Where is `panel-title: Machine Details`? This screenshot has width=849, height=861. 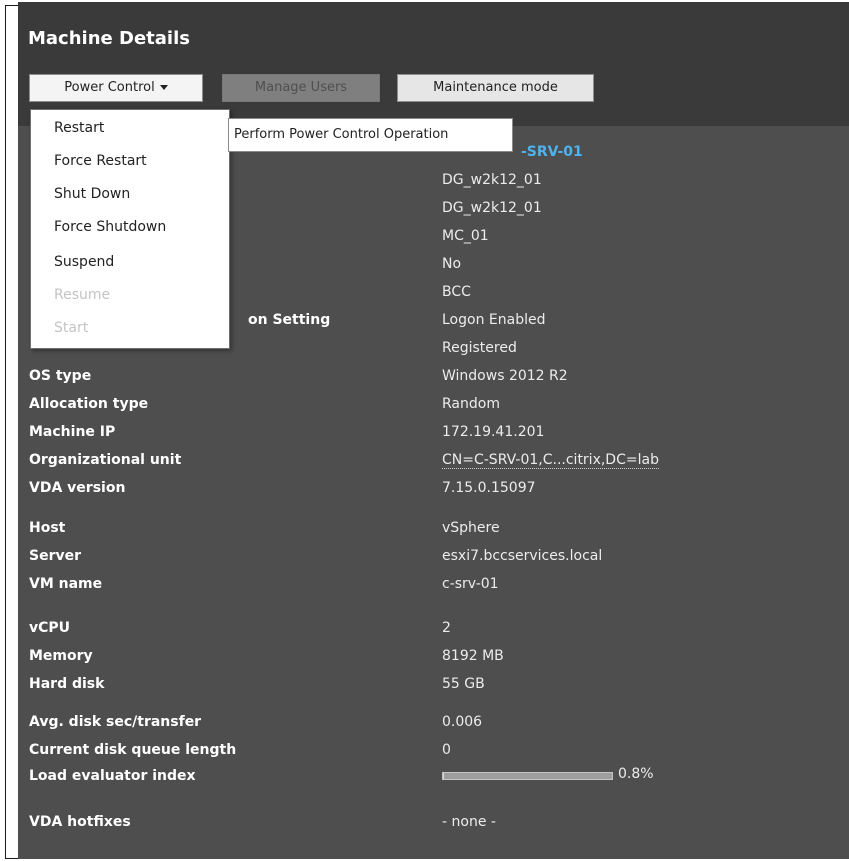
panel-title: Machine Details is located at coordinates (109, 38).